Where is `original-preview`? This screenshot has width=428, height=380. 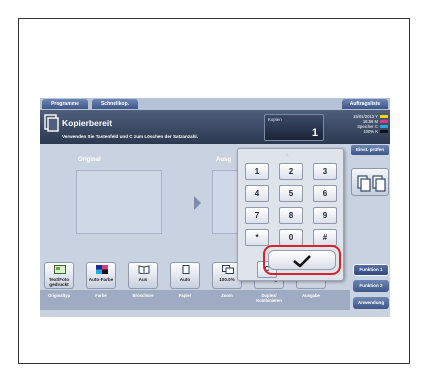
original-preview is located at coordinates (119, 202).